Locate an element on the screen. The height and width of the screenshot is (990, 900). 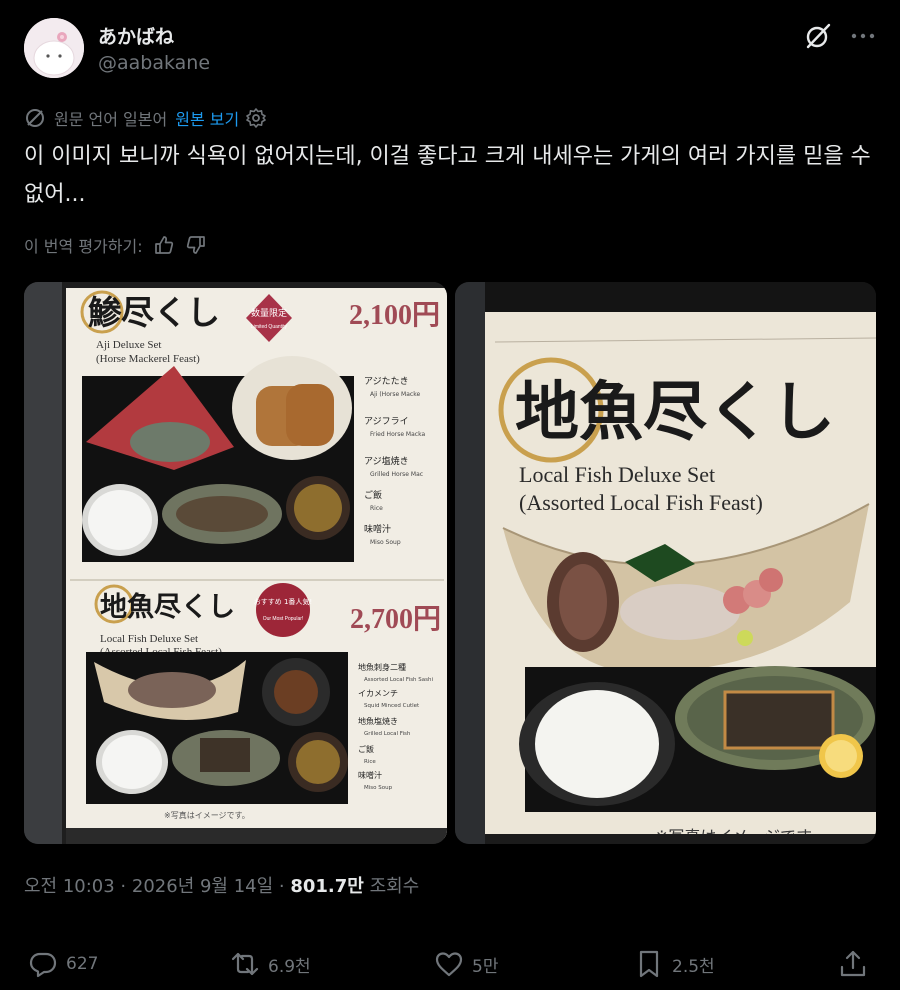
action-bar: 627 6.9천 5만 2.5천 is located at coordinates (450, 964).